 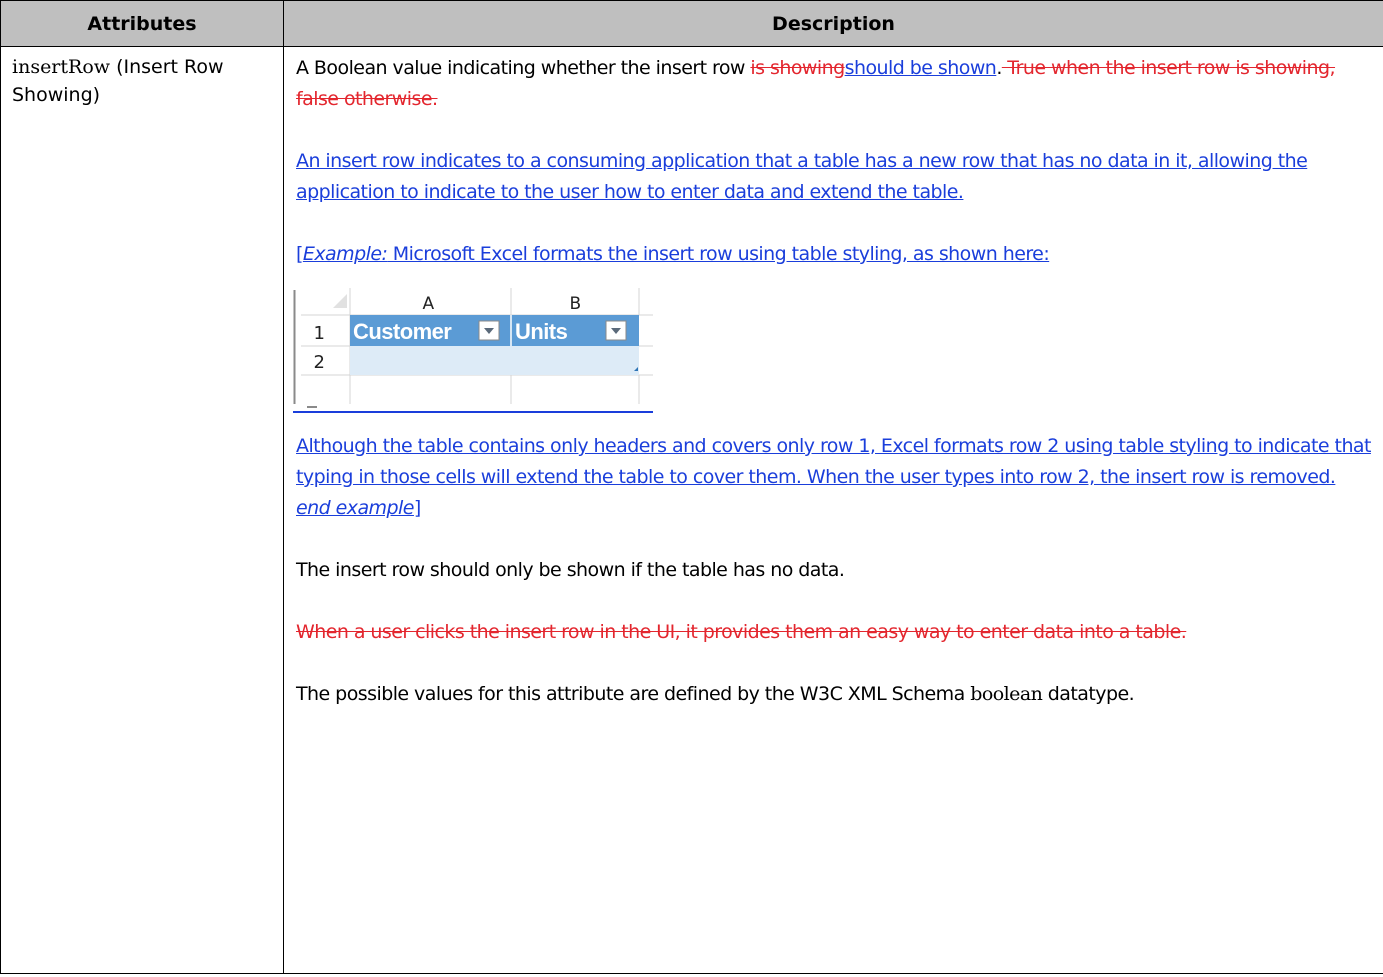 What do you see at coordinates (142, 23) in the screenshot?
I see `header-attributes: Attributes` at bounding box center [142, 23].